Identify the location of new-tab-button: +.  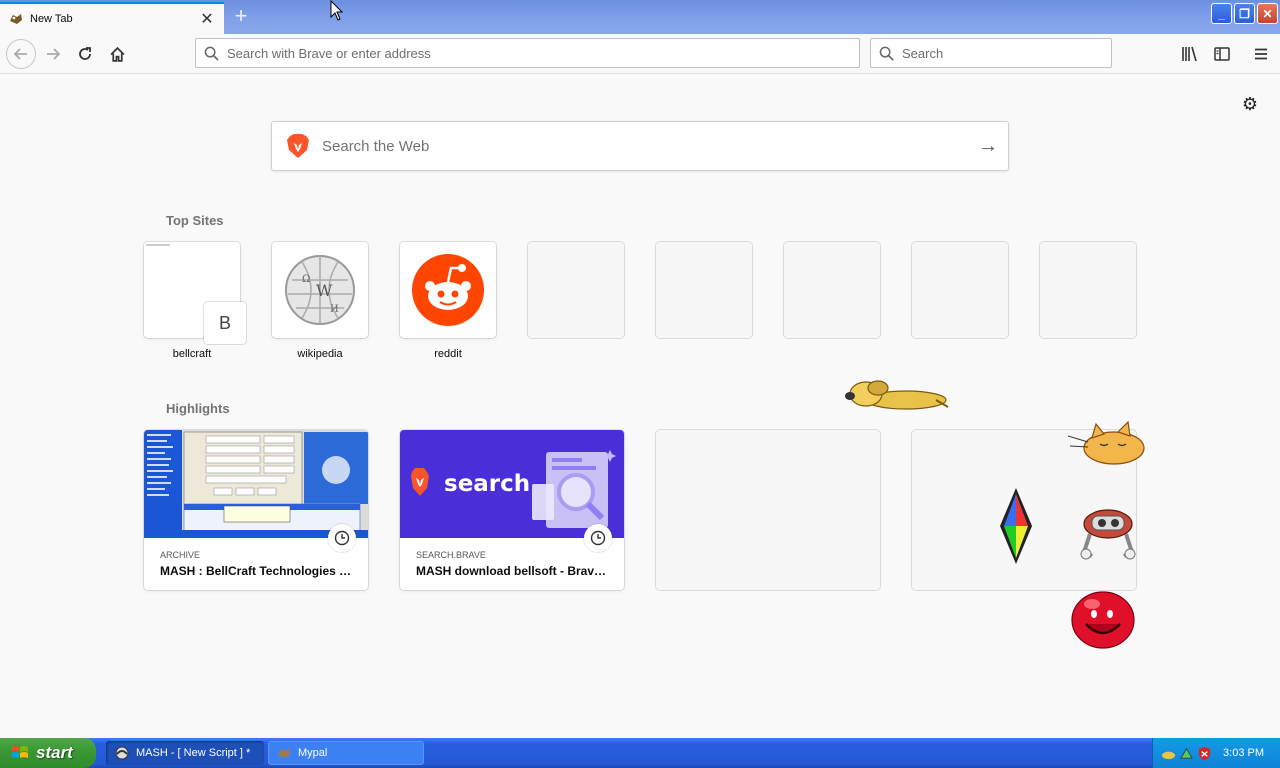
(241, 17).